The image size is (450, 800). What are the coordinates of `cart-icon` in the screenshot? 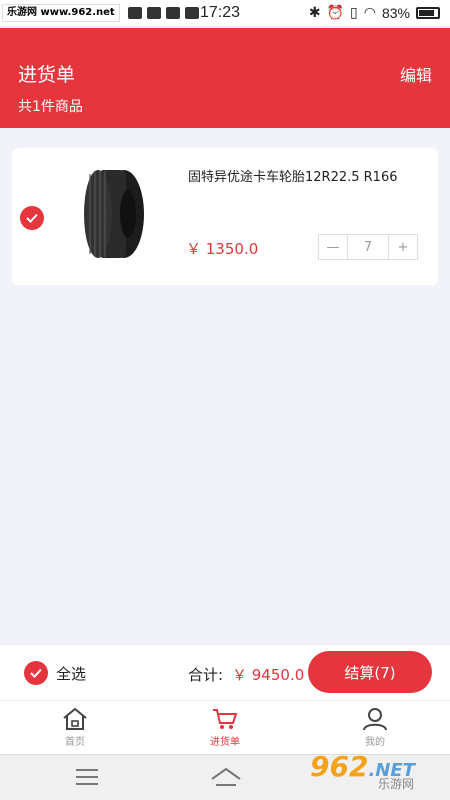 It's located at (225, 719).